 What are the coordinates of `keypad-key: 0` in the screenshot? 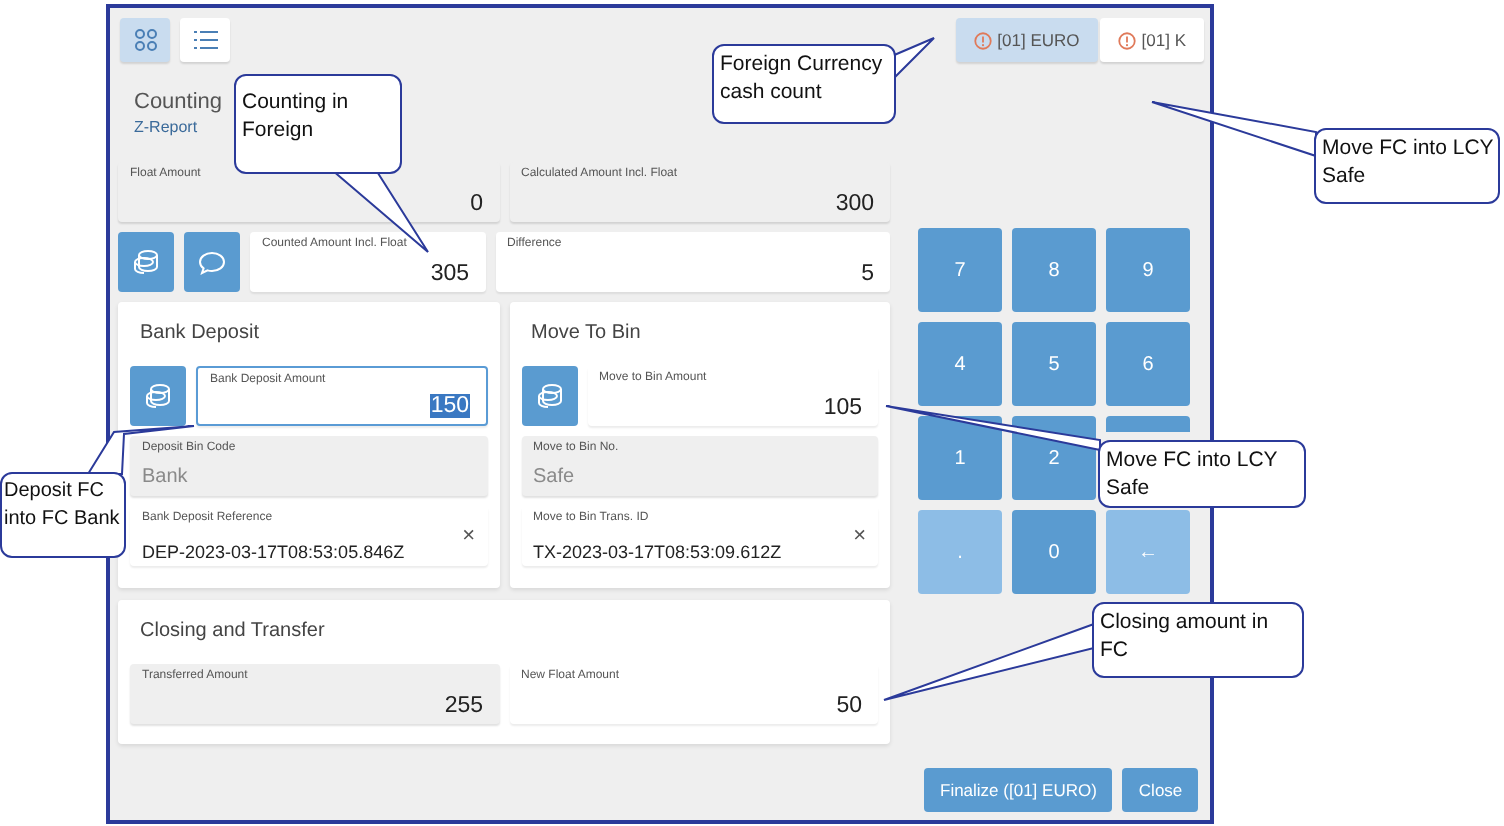 It's located at (1054, 552).